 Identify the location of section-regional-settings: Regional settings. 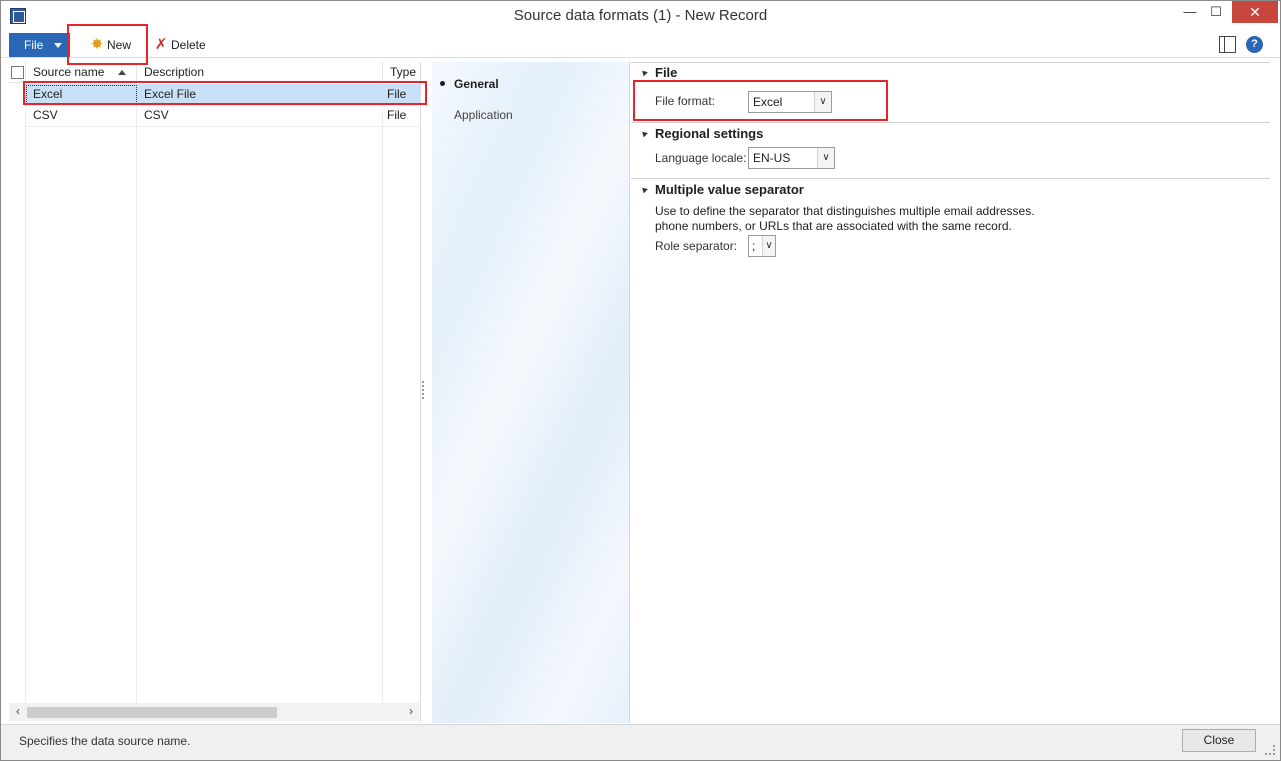
(950, 135).